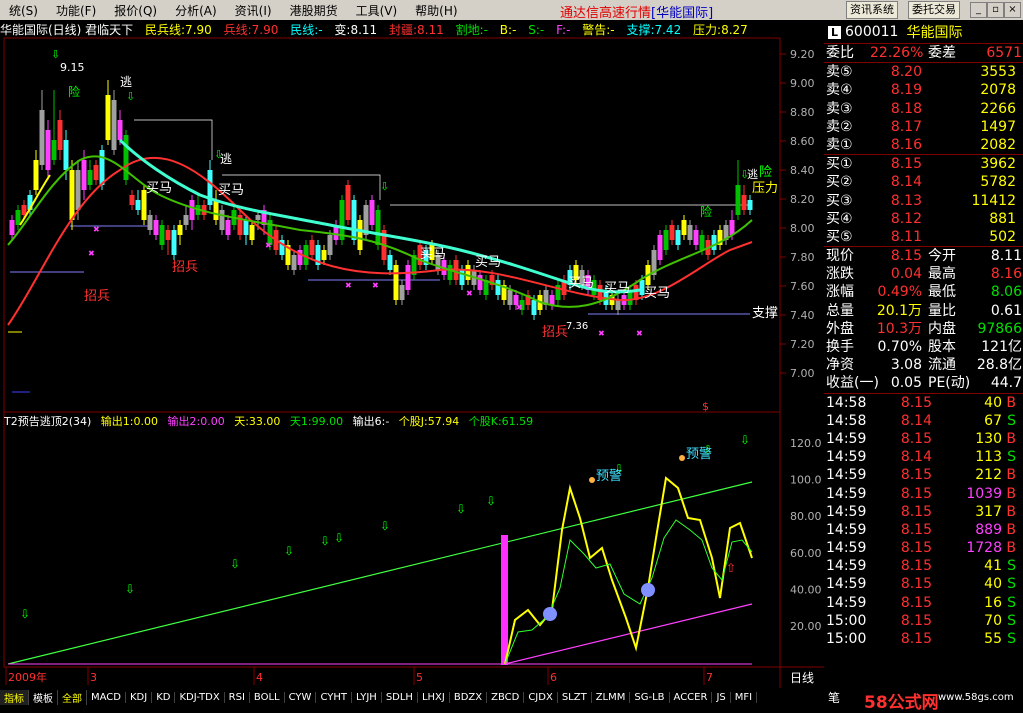  Describe the element at coordinates (802, 678) in the screenshot. I see `period-label: 日线` at that location.